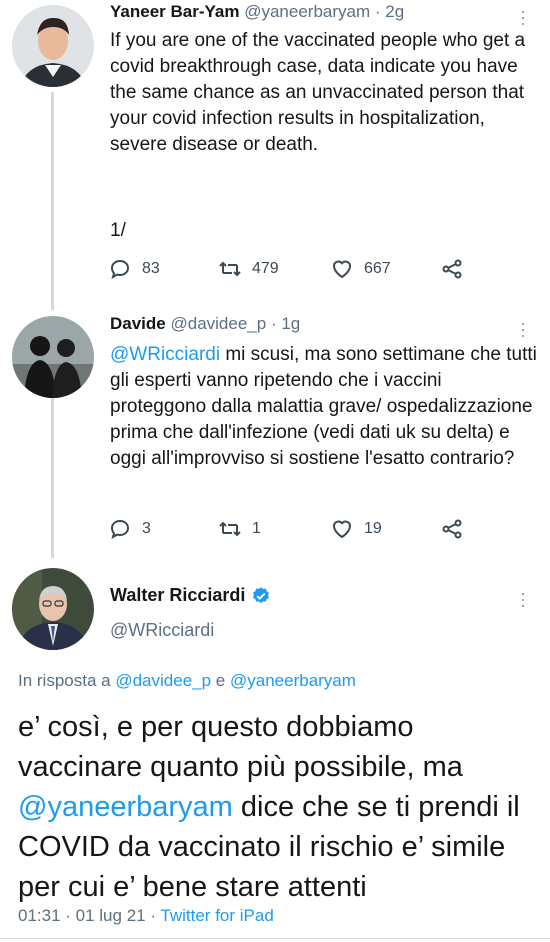 Image resolution: width=550 pixels, height=942 pixels. What do you see at coordinates (307, 11) in the screenshot?
I see `author-handle: @yaneerbaryam` at bounding box center [307, 11].